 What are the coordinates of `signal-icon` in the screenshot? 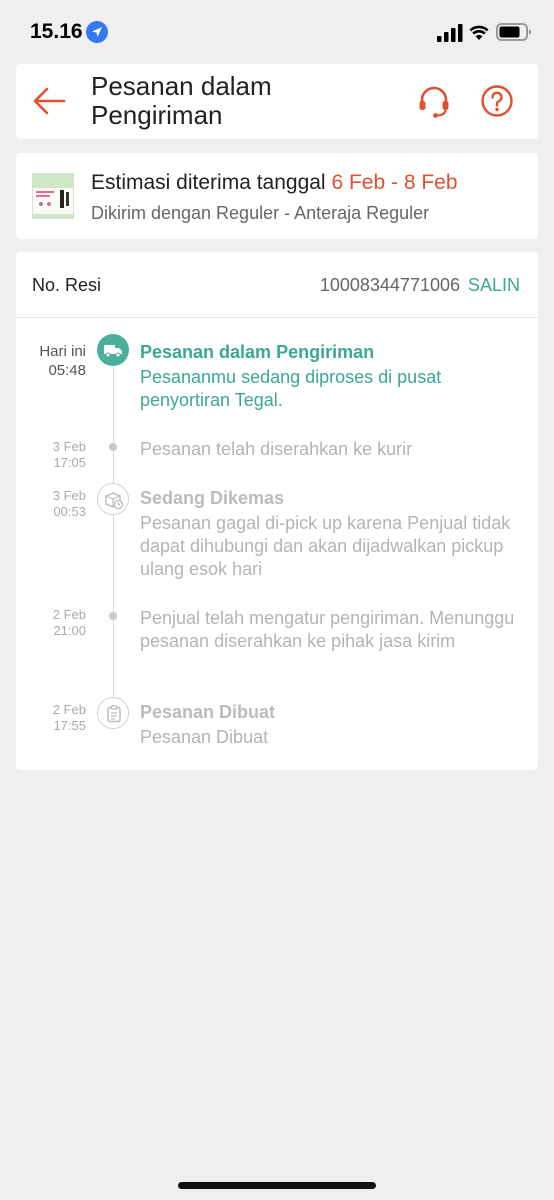 It's located at (450, 33).